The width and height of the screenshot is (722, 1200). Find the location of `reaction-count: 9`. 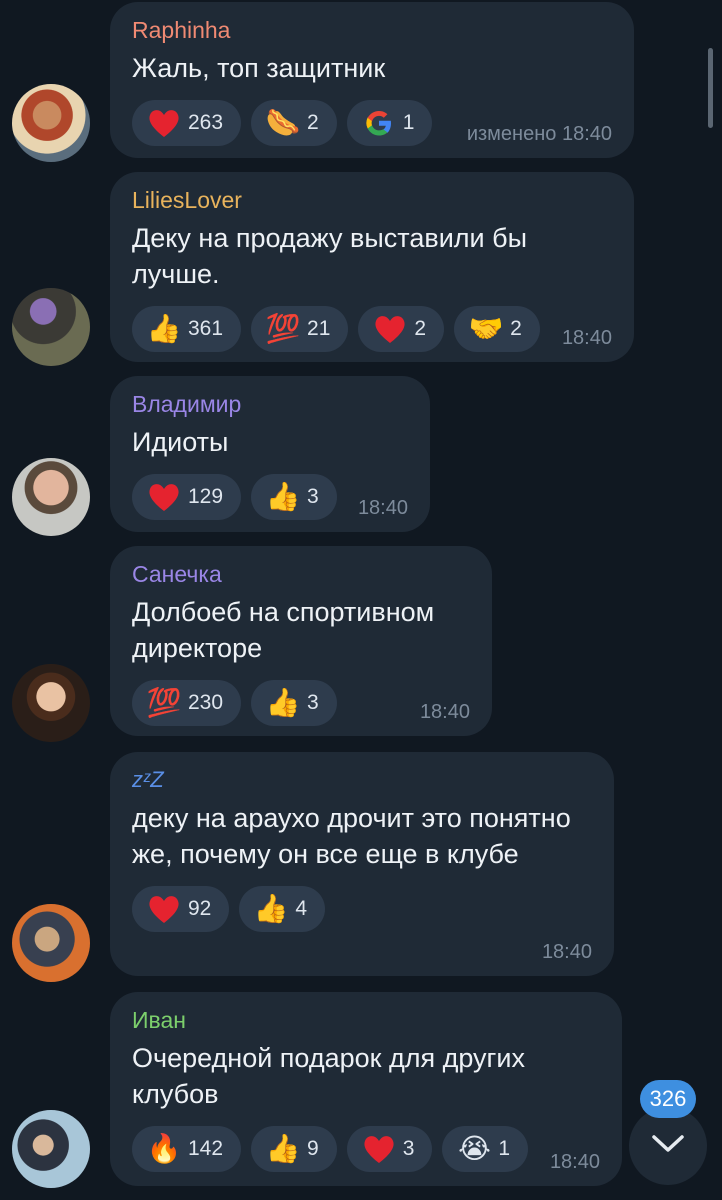

reaction-count: 9 is located at coordinates (313, 1148).